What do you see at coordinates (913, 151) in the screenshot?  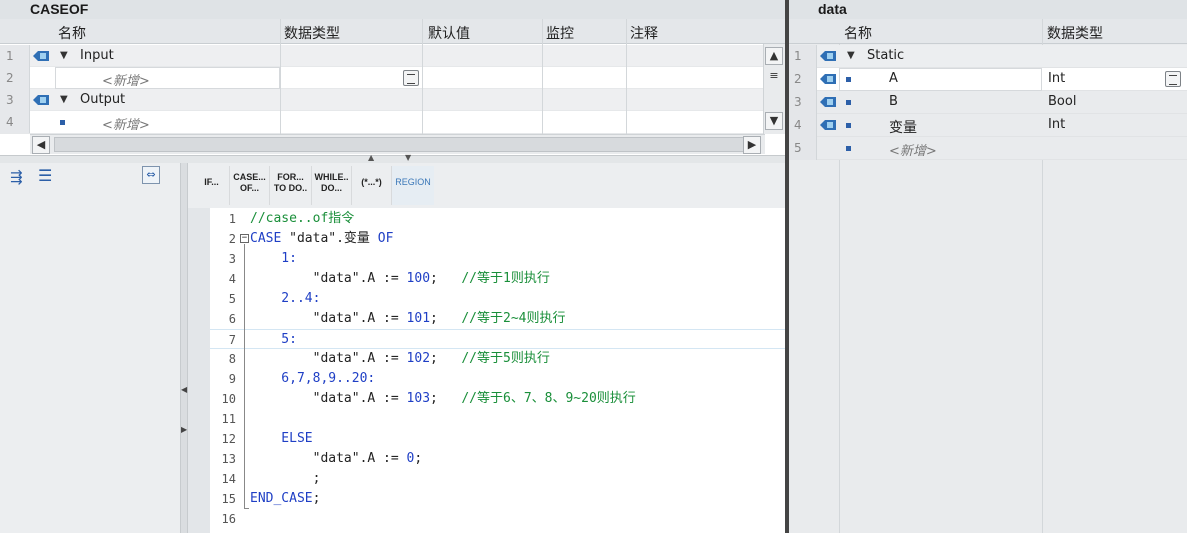 I see `member-name: <新增>` at bounding box center [913, 151].